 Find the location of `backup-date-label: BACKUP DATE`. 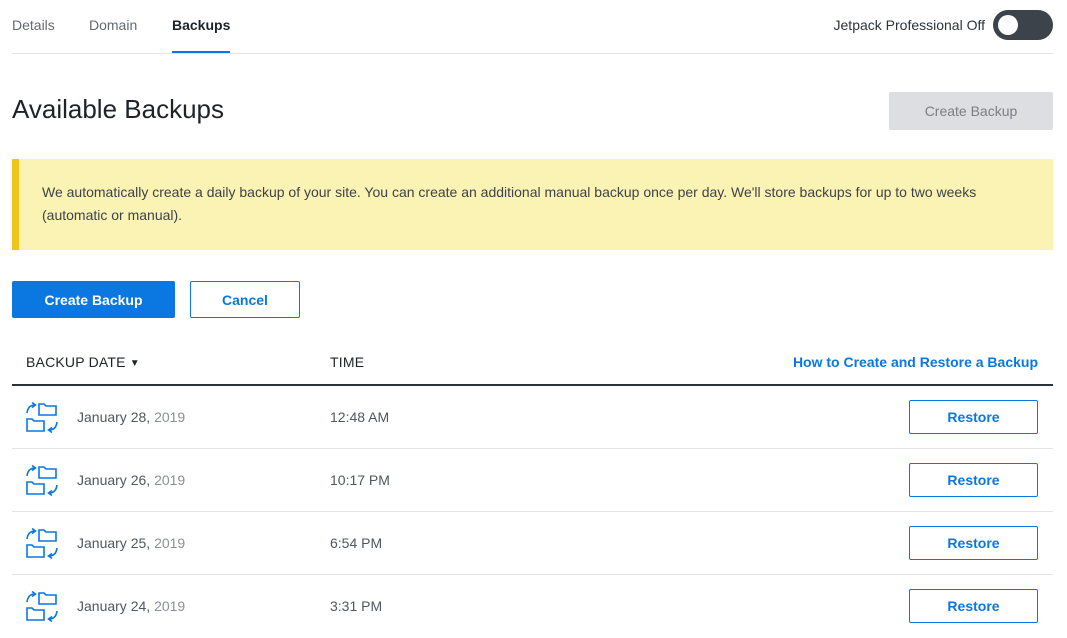

backup-date-label: BACKUP DATE is located at coordinates (76, 362).